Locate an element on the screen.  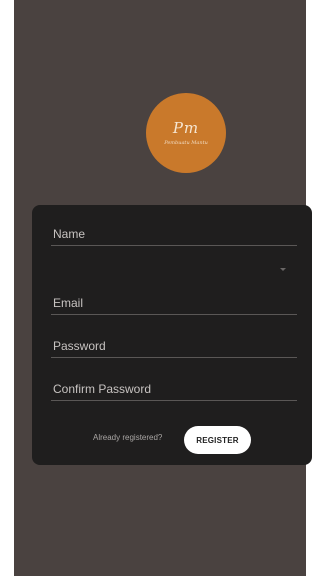
password-label: Password is located at coordinates (79, 346).